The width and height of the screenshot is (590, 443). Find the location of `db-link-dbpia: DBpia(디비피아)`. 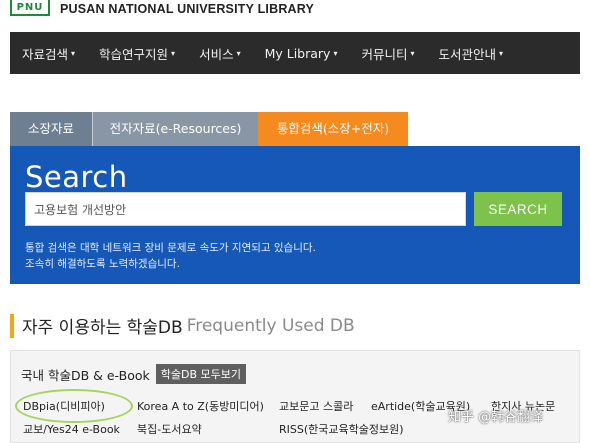

db-link-dbpia: DBpia(디비피아) is located at coordinates (64, 406).